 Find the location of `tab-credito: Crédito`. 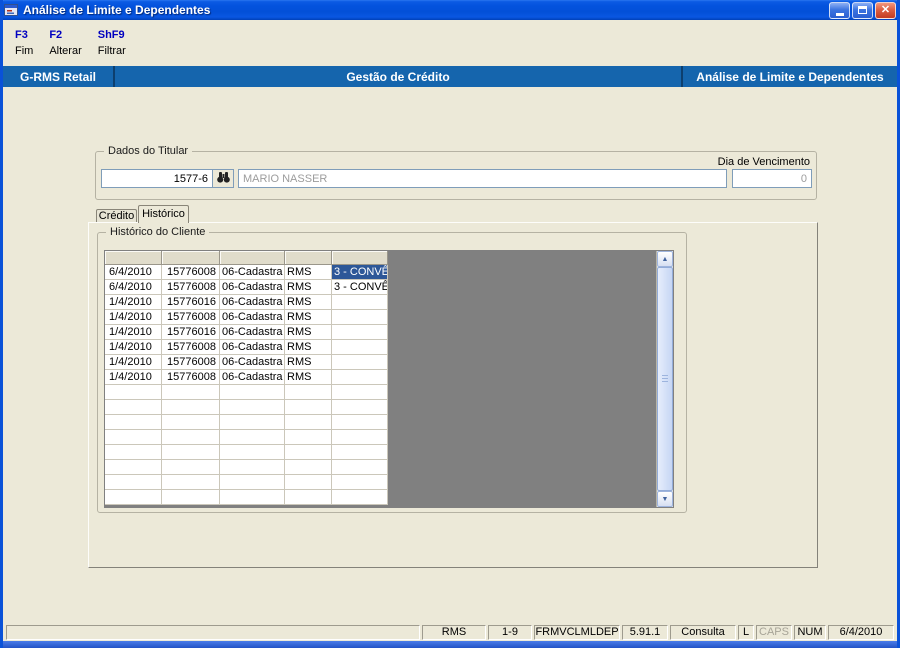

tab-credito: Crédito is located at coordinates (116, 216).